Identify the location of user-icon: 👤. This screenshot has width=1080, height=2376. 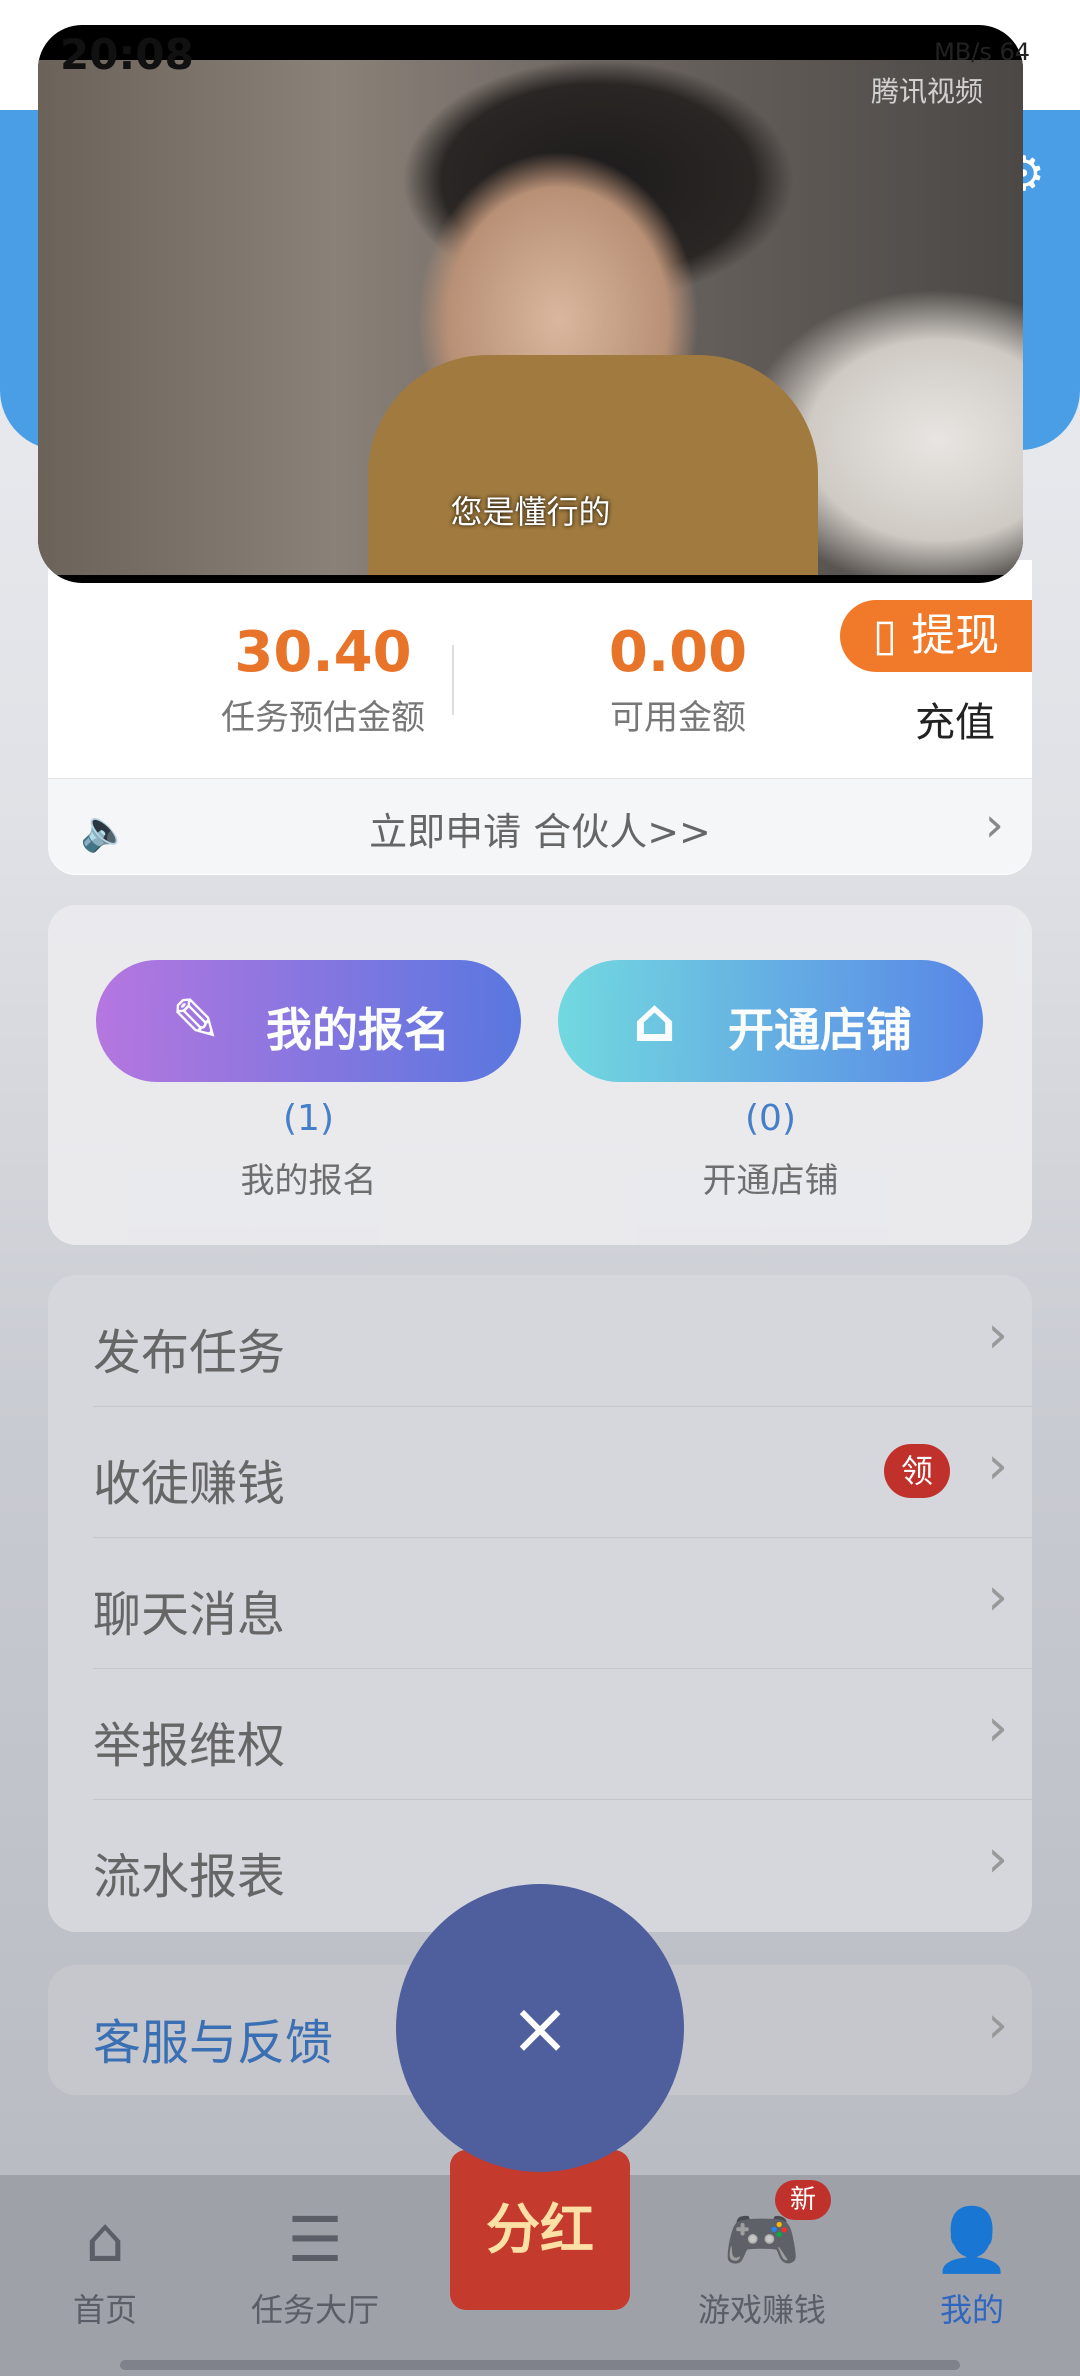
(972, 2239).